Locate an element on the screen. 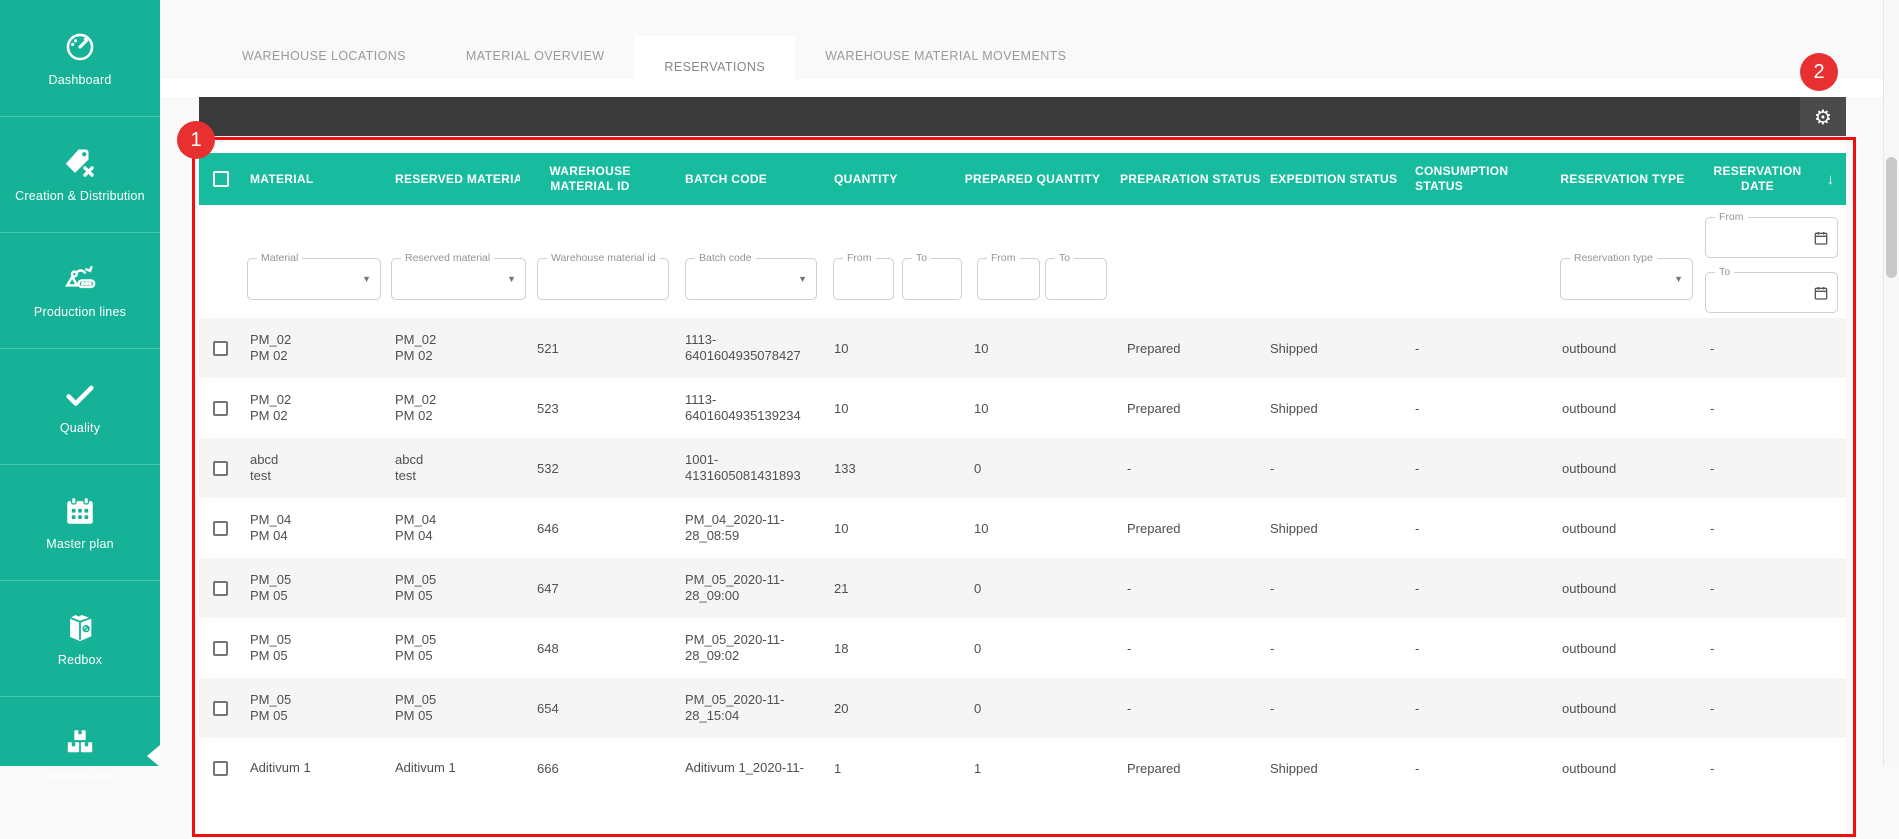  cell-material: abcd test is located at coordinates (264, 467).